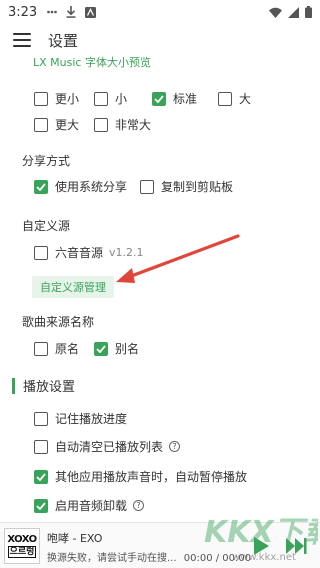 The width and height of the screenshot is (320, 568). I want to click on font-size-preview-link: LX Music 字体大小预览, so click(92, 62).